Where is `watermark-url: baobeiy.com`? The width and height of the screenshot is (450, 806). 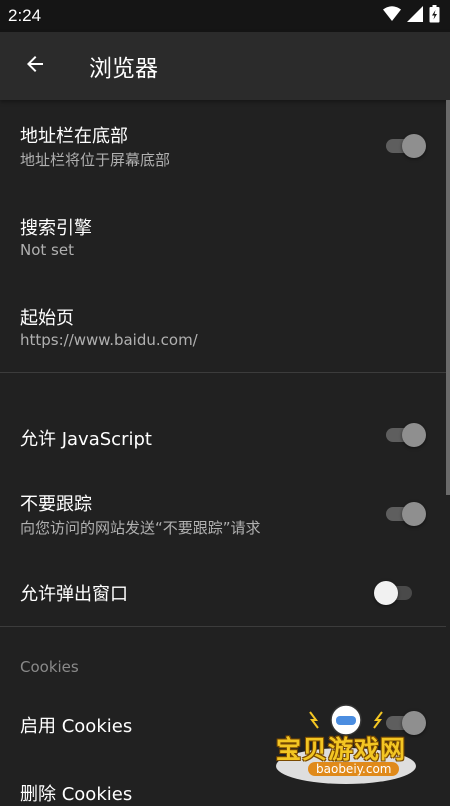
watermark-url: baobeiy.com is located at coordinates (354, 769).